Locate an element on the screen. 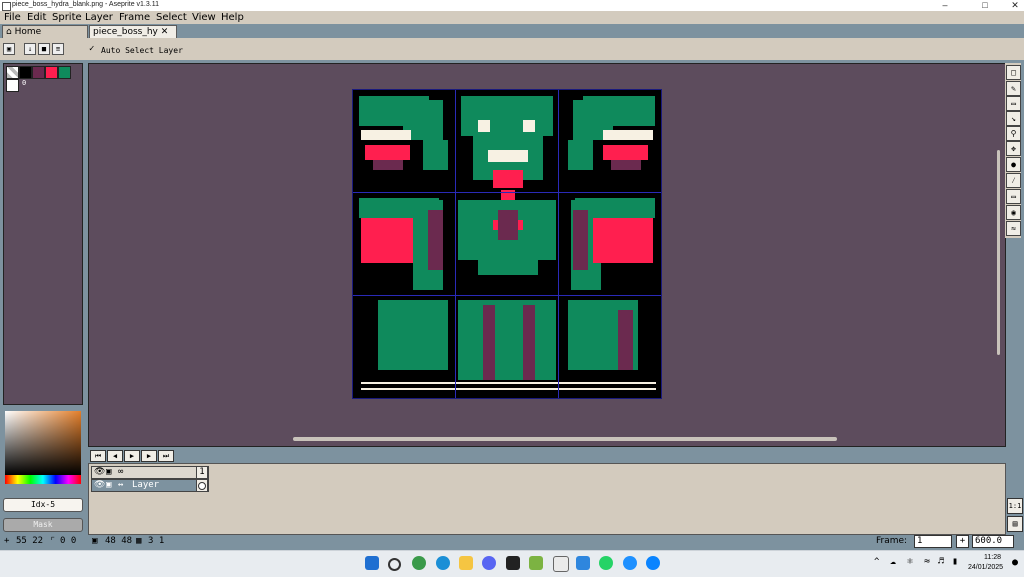 The height and width of the screenshot is (577, 1024). notification-icon: ● is located at coordinates (1015, 562).